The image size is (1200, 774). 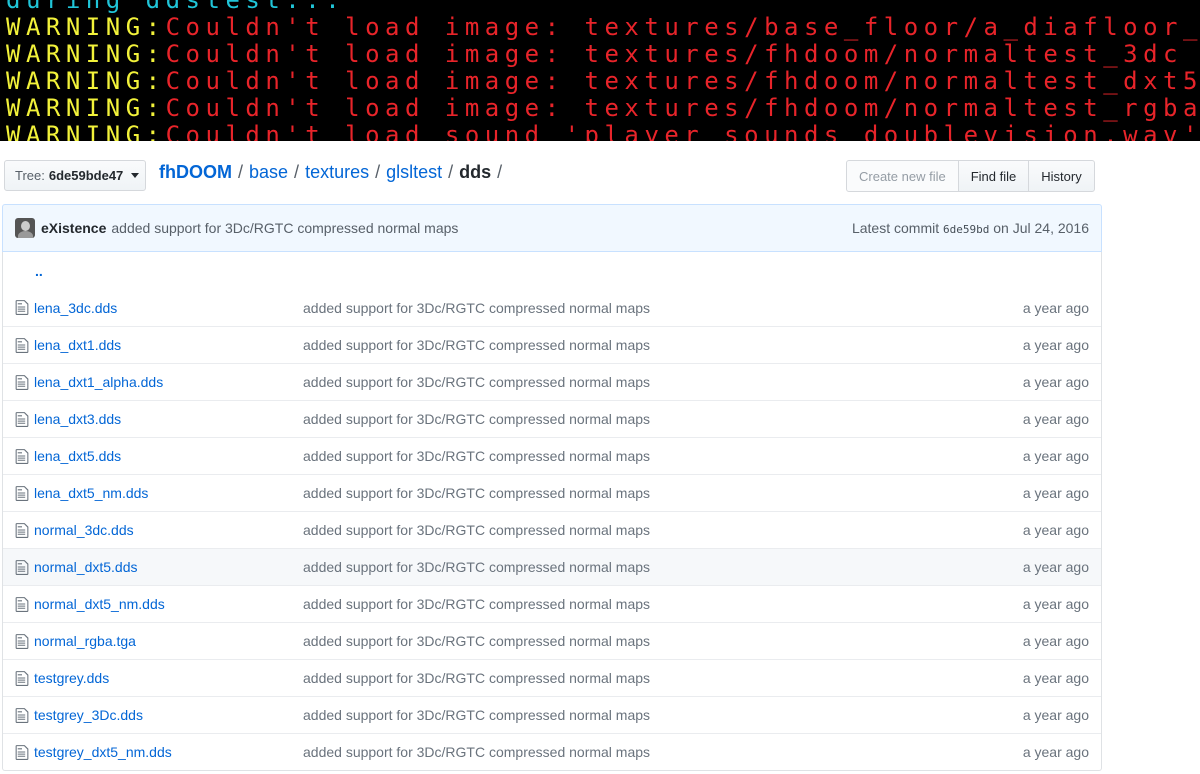 I want to click on file-link: lena_dxt3.dds, so click(x=77, y=419).